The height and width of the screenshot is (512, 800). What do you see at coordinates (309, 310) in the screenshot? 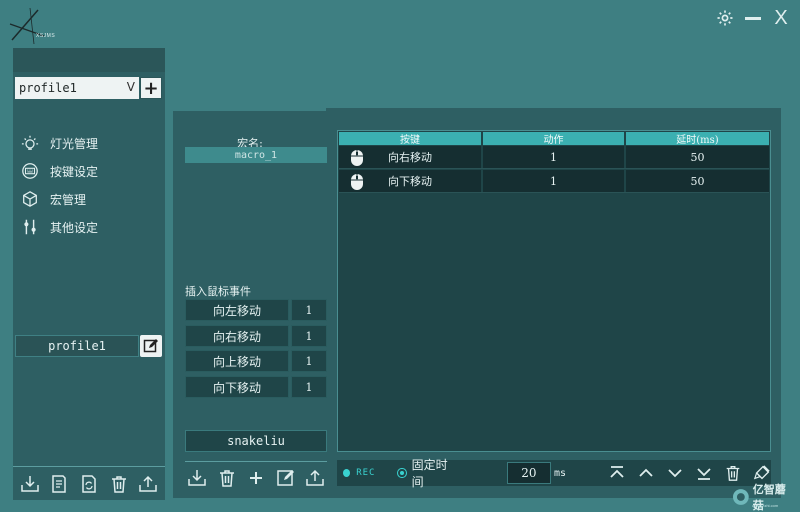
I see `move-left-count: 1` at bounding box center [309, 310].